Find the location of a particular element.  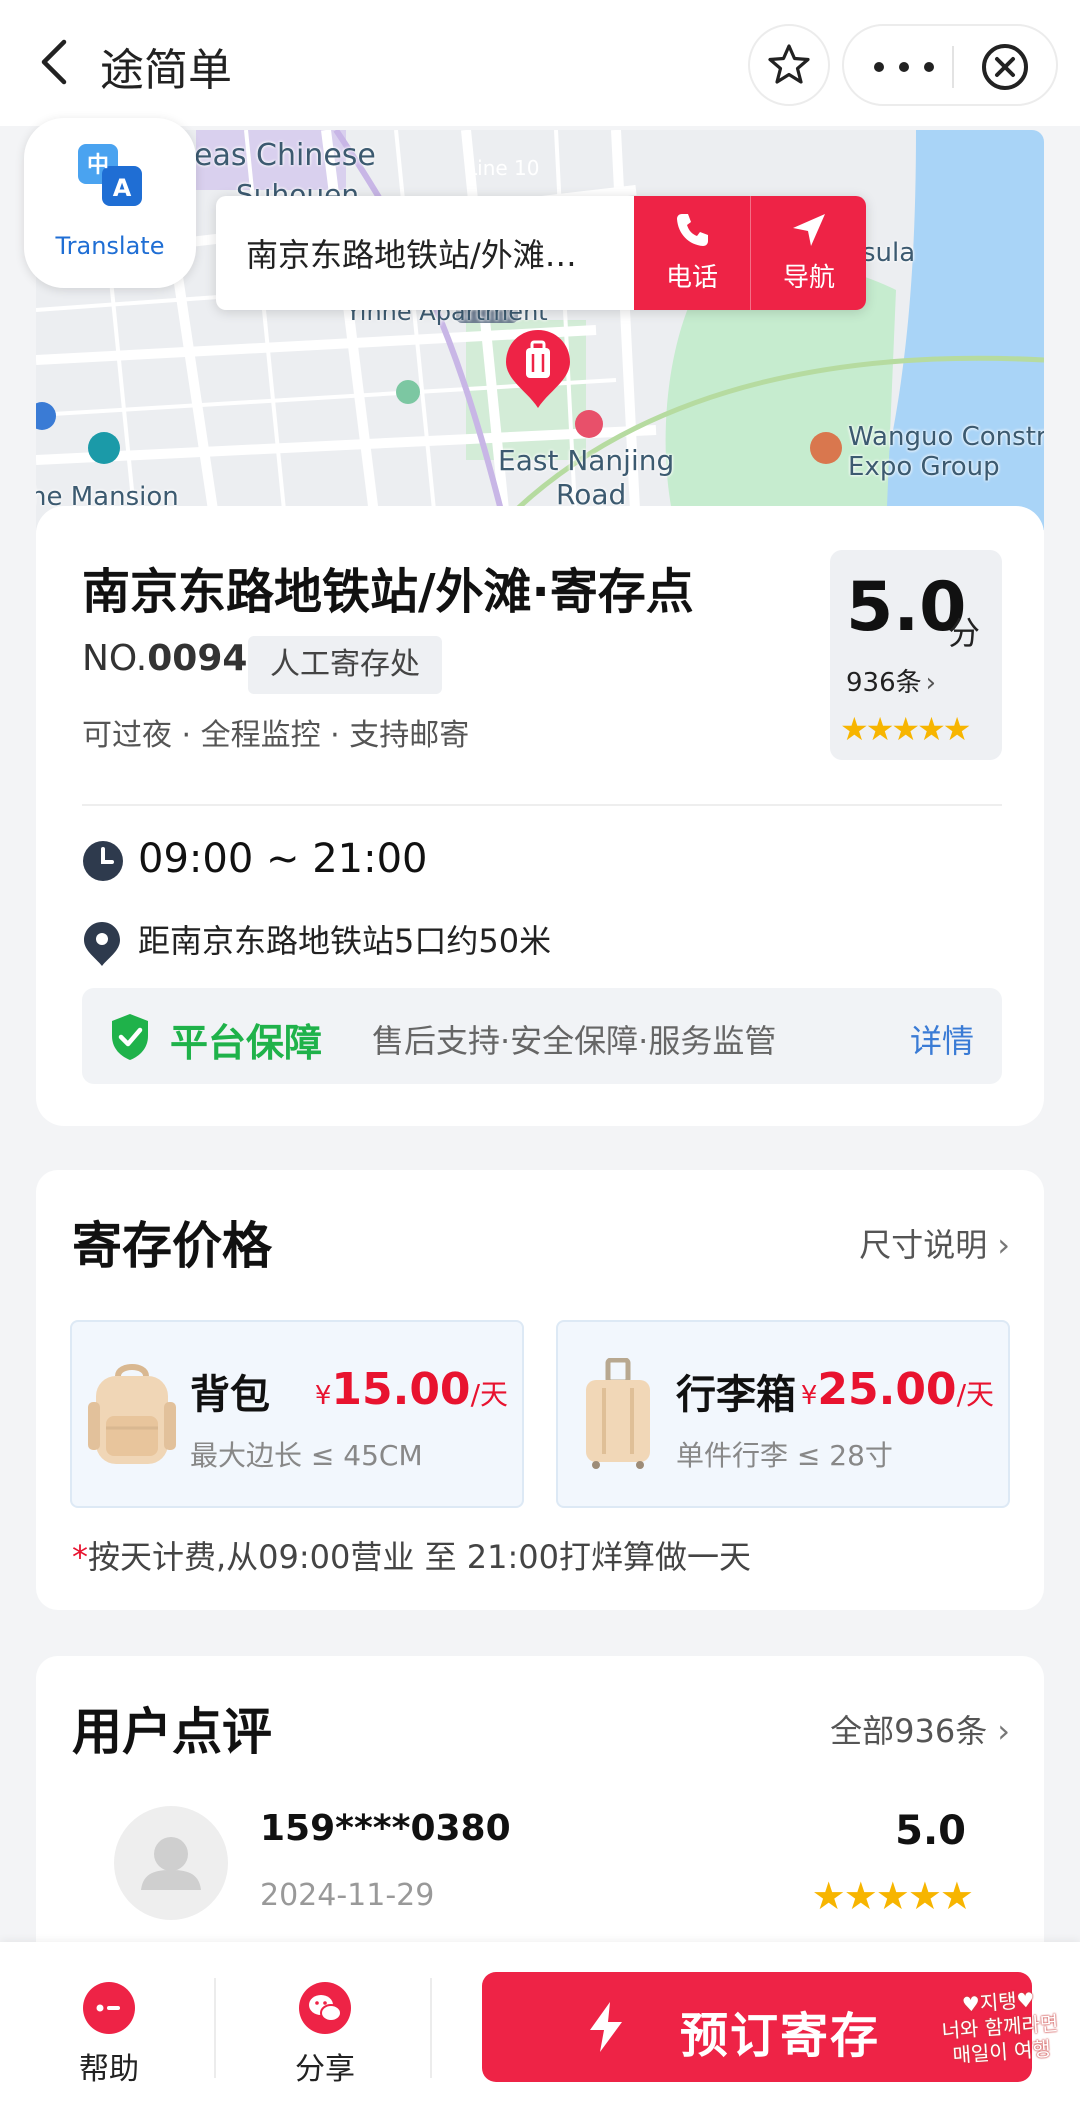

map-callout: 南京东路地铁站/外滩… 电话 导航 is located at coordinates (541, 253).